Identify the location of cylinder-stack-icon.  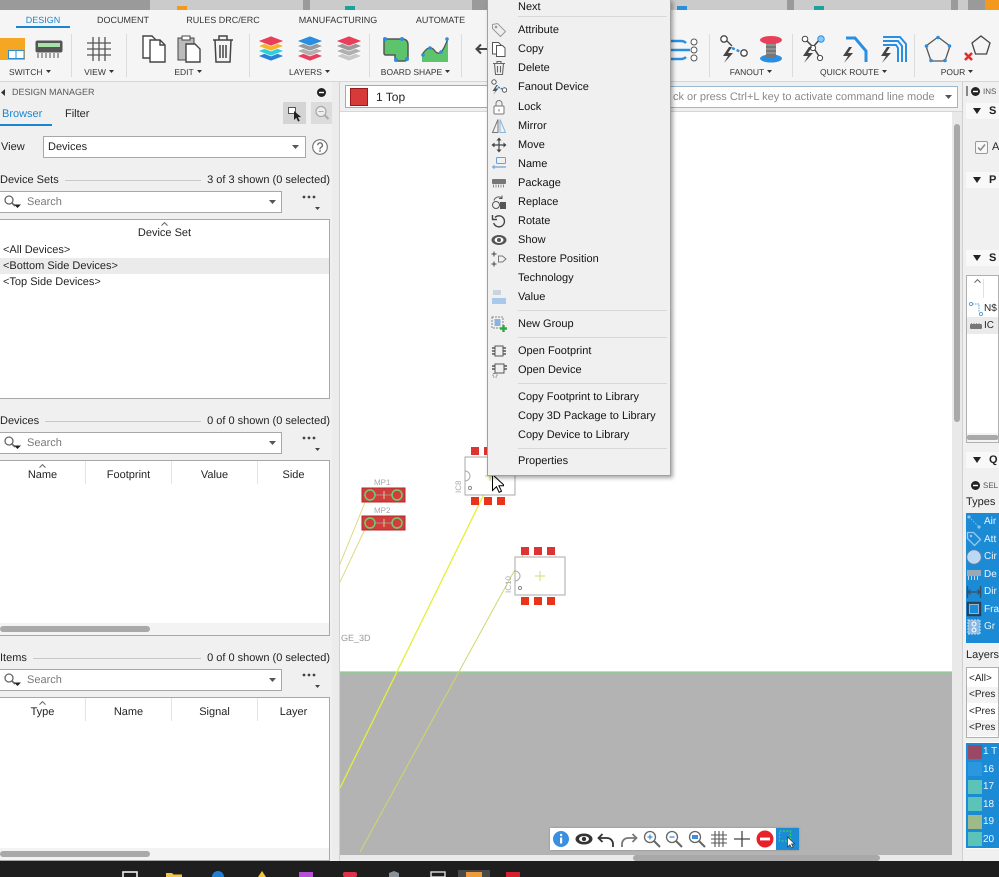
(770, 48).